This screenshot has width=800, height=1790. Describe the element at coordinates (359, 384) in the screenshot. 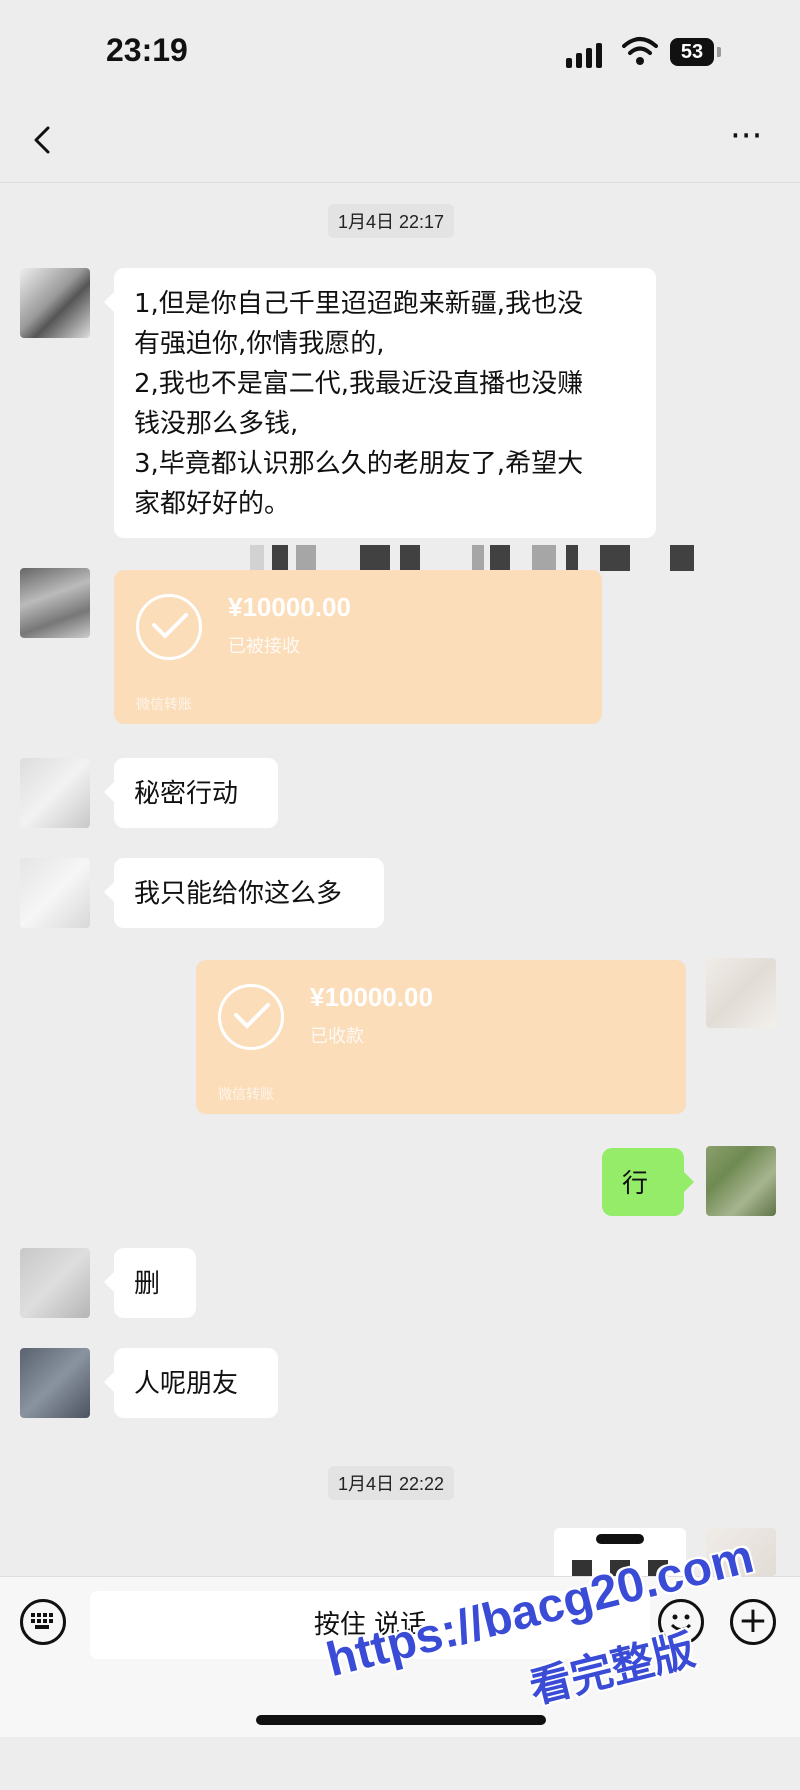

I see `message-line: 2,我也不是富二代,我最近没直播也没赚` at that location.